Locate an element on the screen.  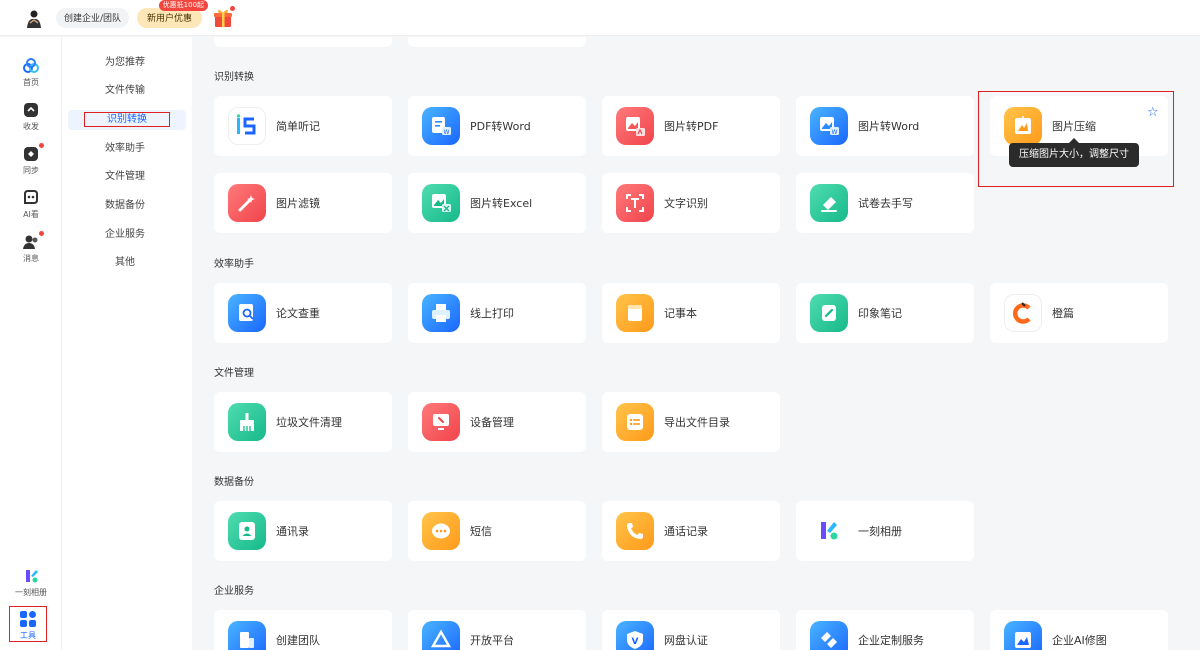
tool-name: 短信 is located at coordinates (481, 531).